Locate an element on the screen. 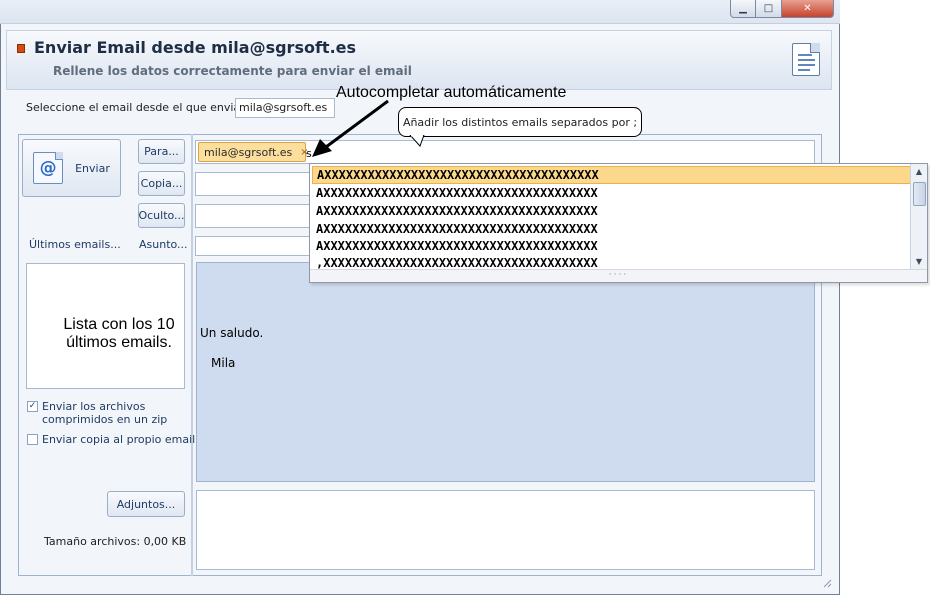 Image resolution: width=930 pixels, height=595 pixels. email-at-icon: @ is located at coordinates (48, 168).